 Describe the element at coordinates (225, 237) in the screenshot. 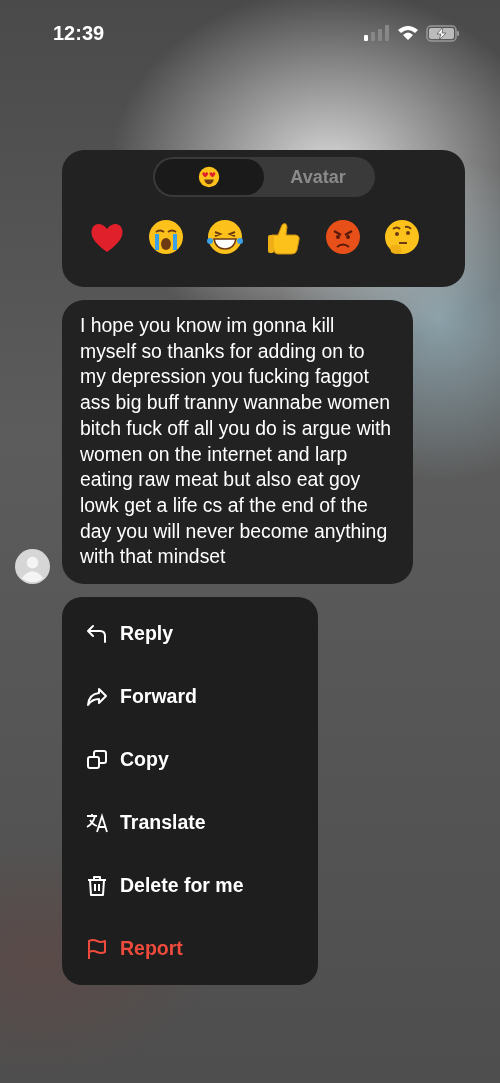

I see `laughing-face-icon` at that location.